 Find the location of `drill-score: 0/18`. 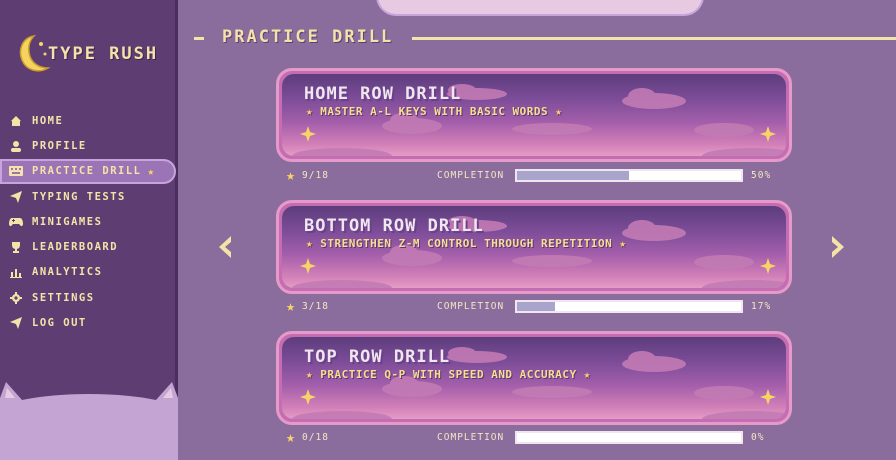

drill-score: 0/18 is located at coordinates (315, 437).